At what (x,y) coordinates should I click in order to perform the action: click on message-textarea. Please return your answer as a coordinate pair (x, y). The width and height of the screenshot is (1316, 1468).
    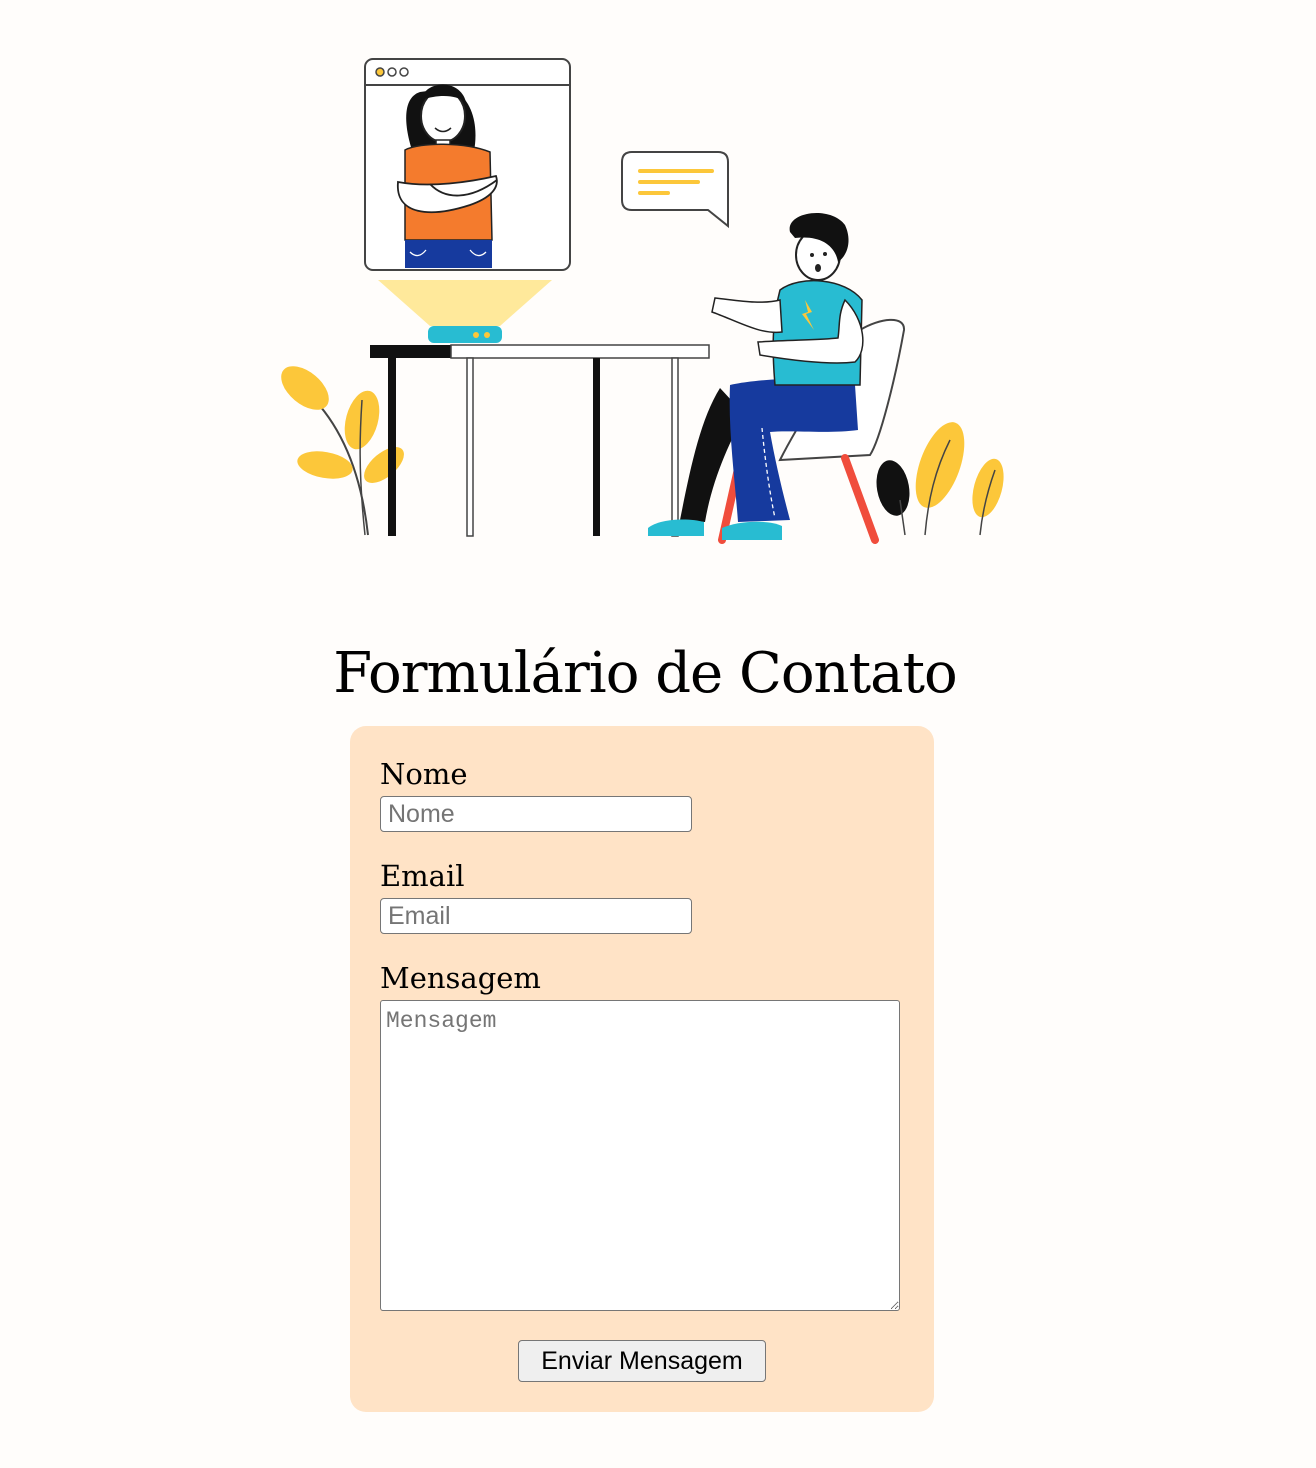
    Looking at the image, I should click on (640, 1155).